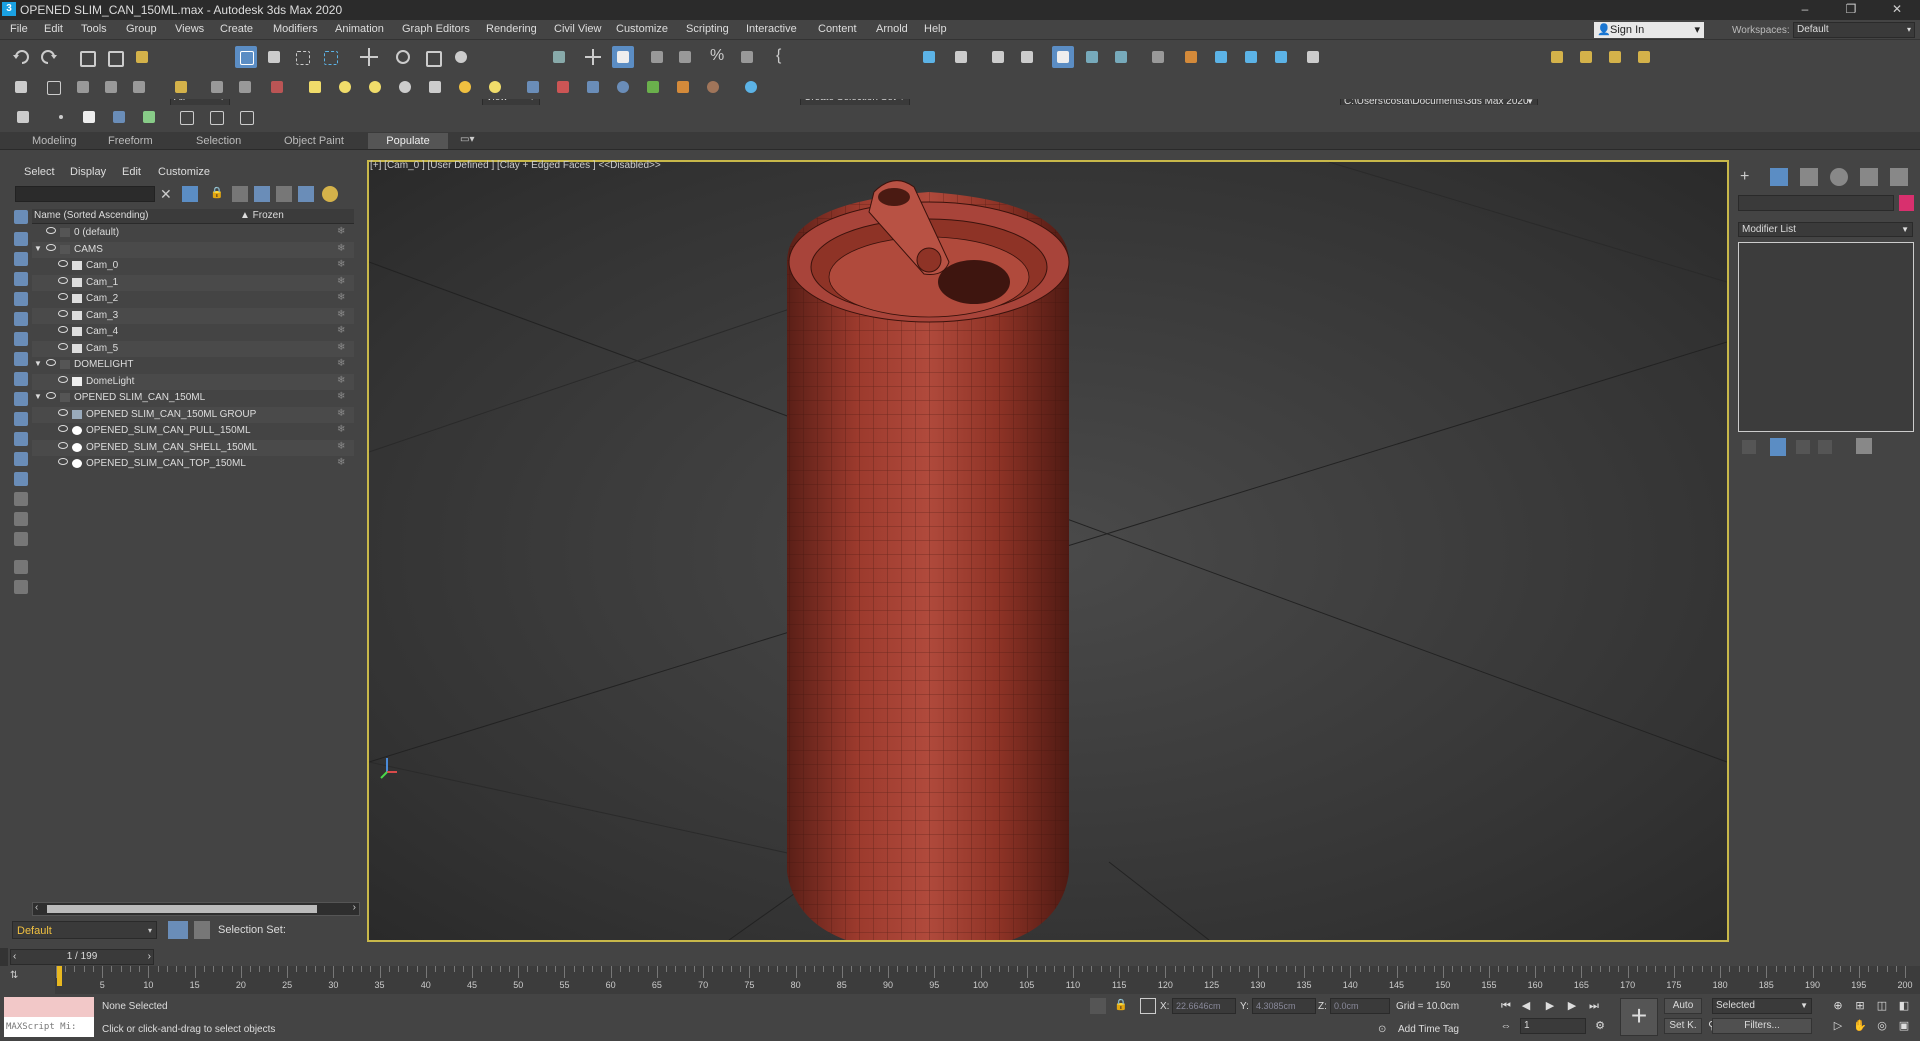 The height and width of the screenshot is (1041, 1920). What do you see at coordinates (193, 431) in the screenshot?
I see `tree-row: OPENED_SLIM_CAN_PULL_150ML ❄` at bounding box center [193, 431].